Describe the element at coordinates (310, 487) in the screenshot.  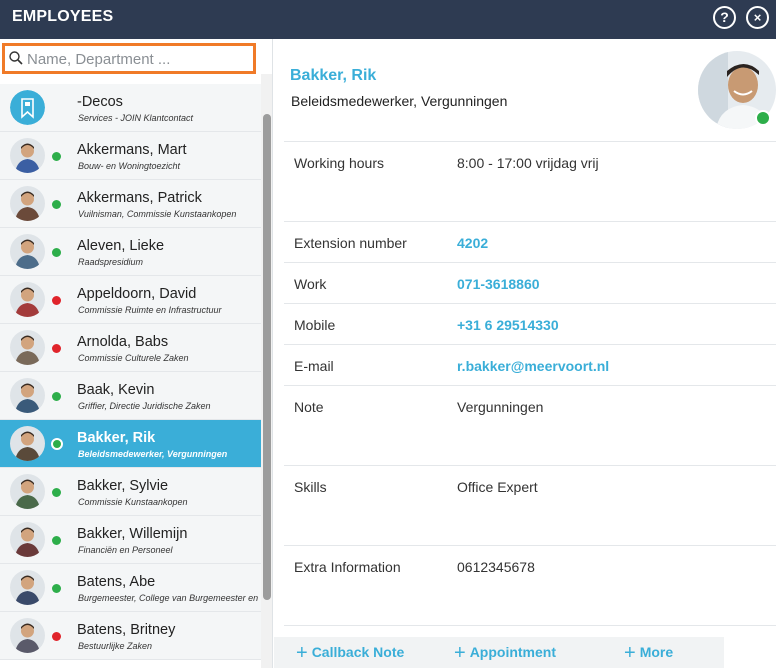
I see `detail-label: Skills` at that location.